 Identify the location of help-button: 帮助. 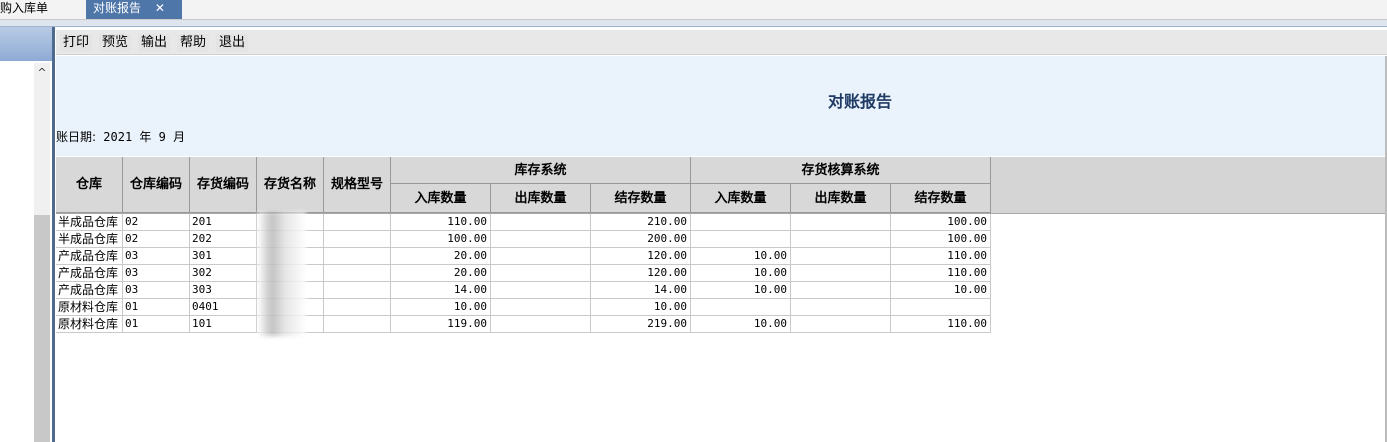
(193, 43).